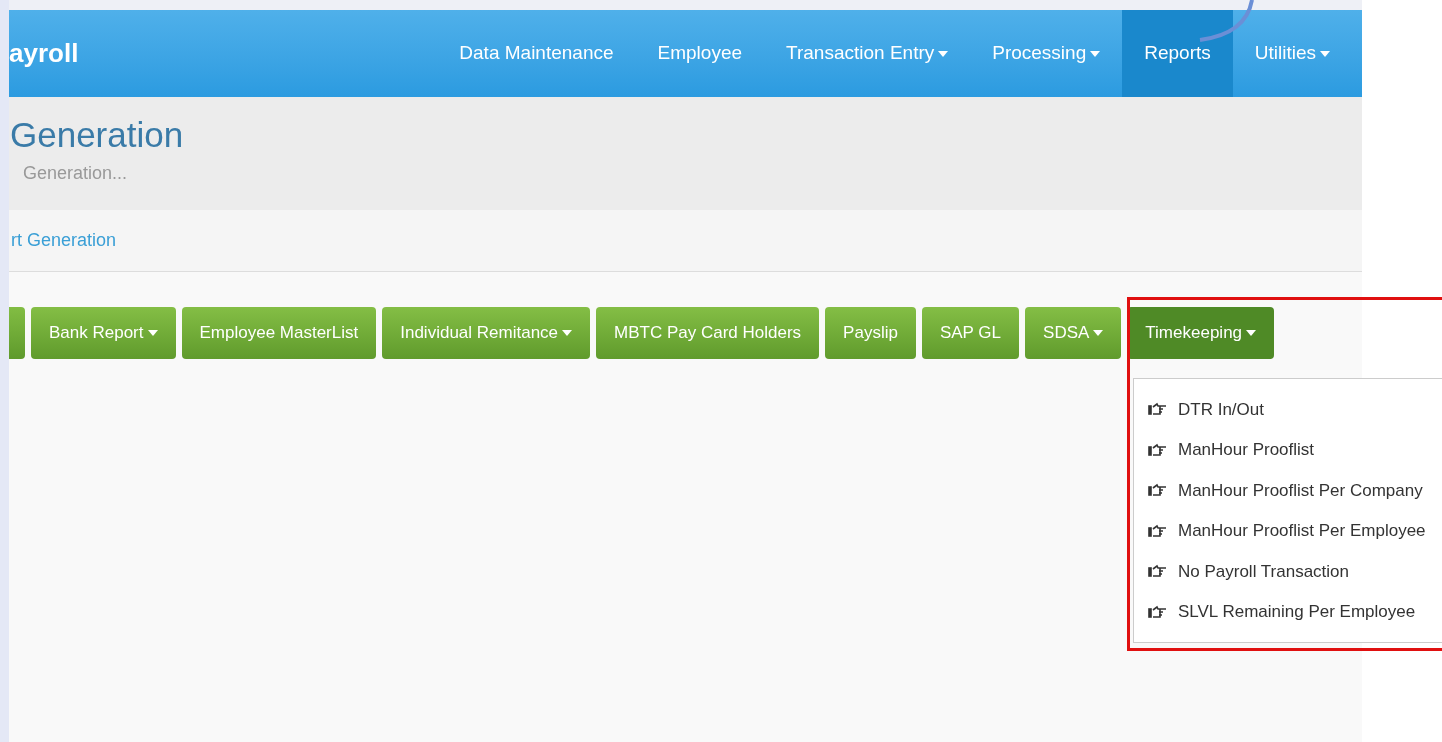  Describe the element at coordinates (1288, 449) in the screenshot. I see `menu-item: ManHour Prooflist` at that location.